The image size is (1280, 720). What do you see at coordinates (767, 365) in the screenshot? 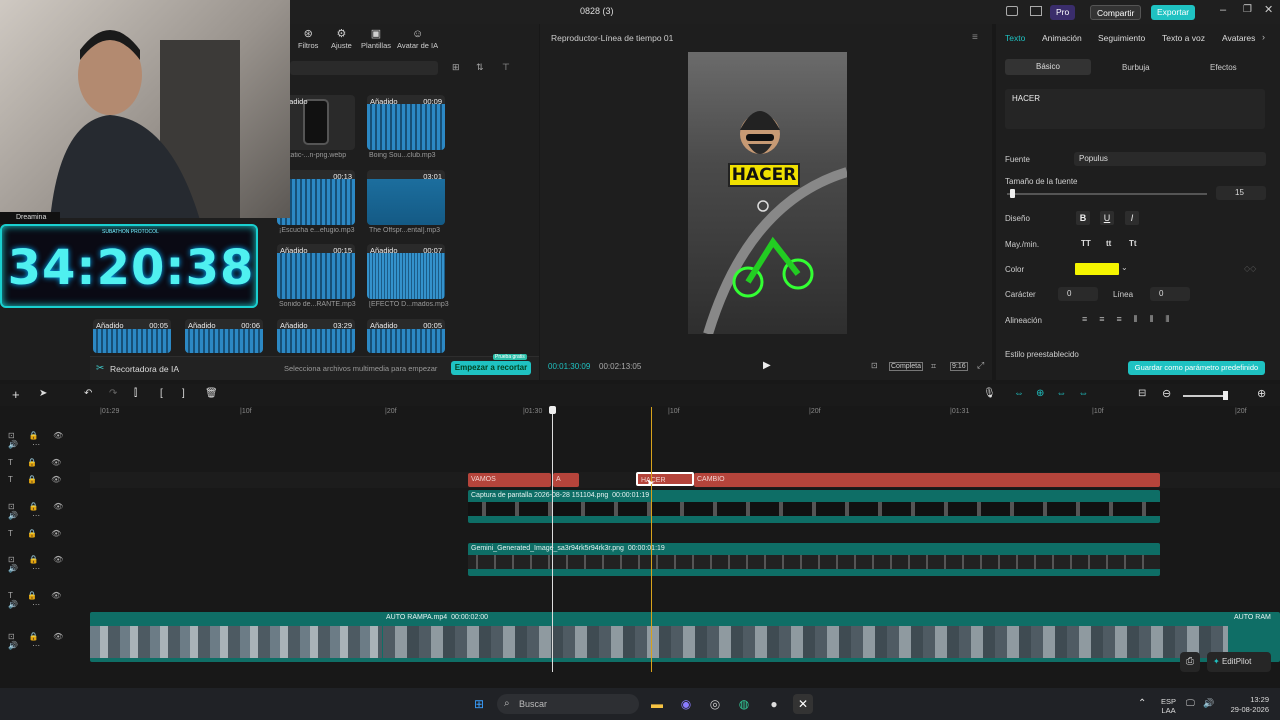
I see `play-icon: ▶` at bounding box center [767, 365].